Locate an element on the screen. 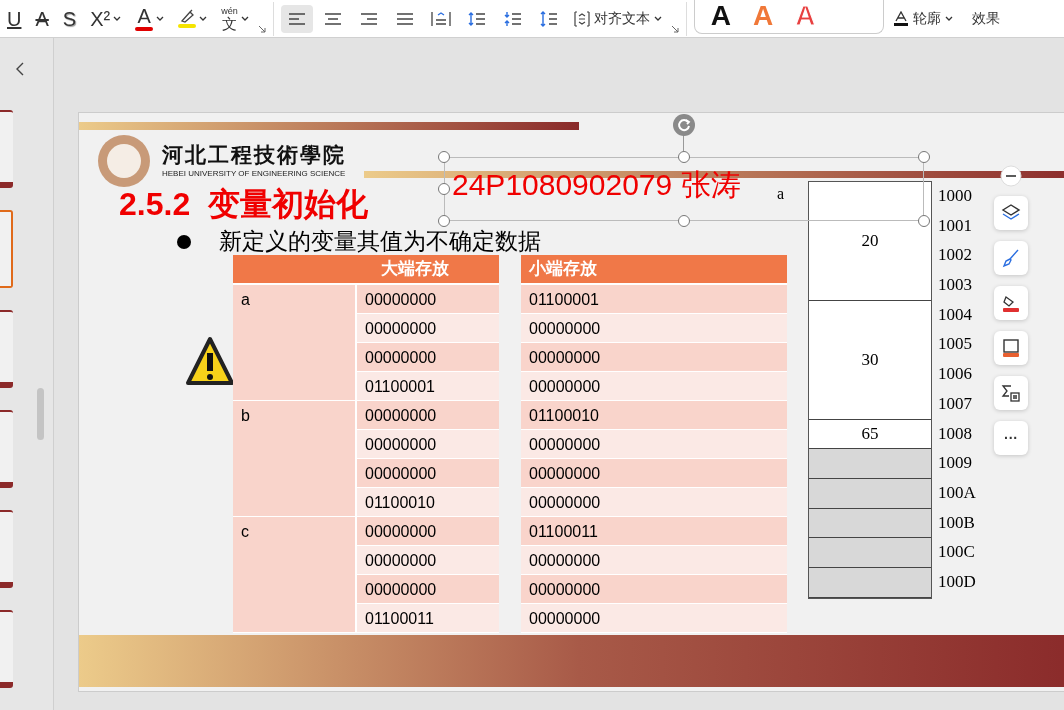  table-cell: c is located at coordinates (294, 575).